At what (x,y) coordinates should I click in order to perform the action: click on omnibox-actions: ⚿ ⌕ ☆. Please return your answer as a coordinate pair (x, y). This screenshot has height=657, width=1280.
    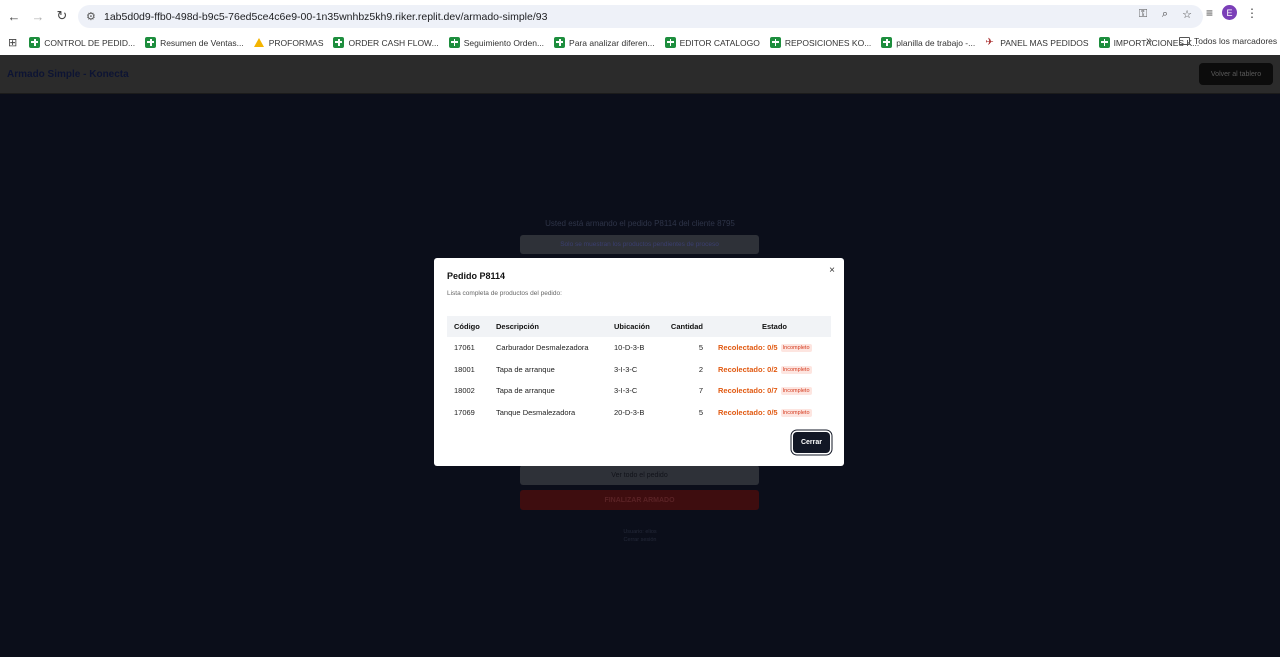
    Looking at the image, I should click on (1165, 14).